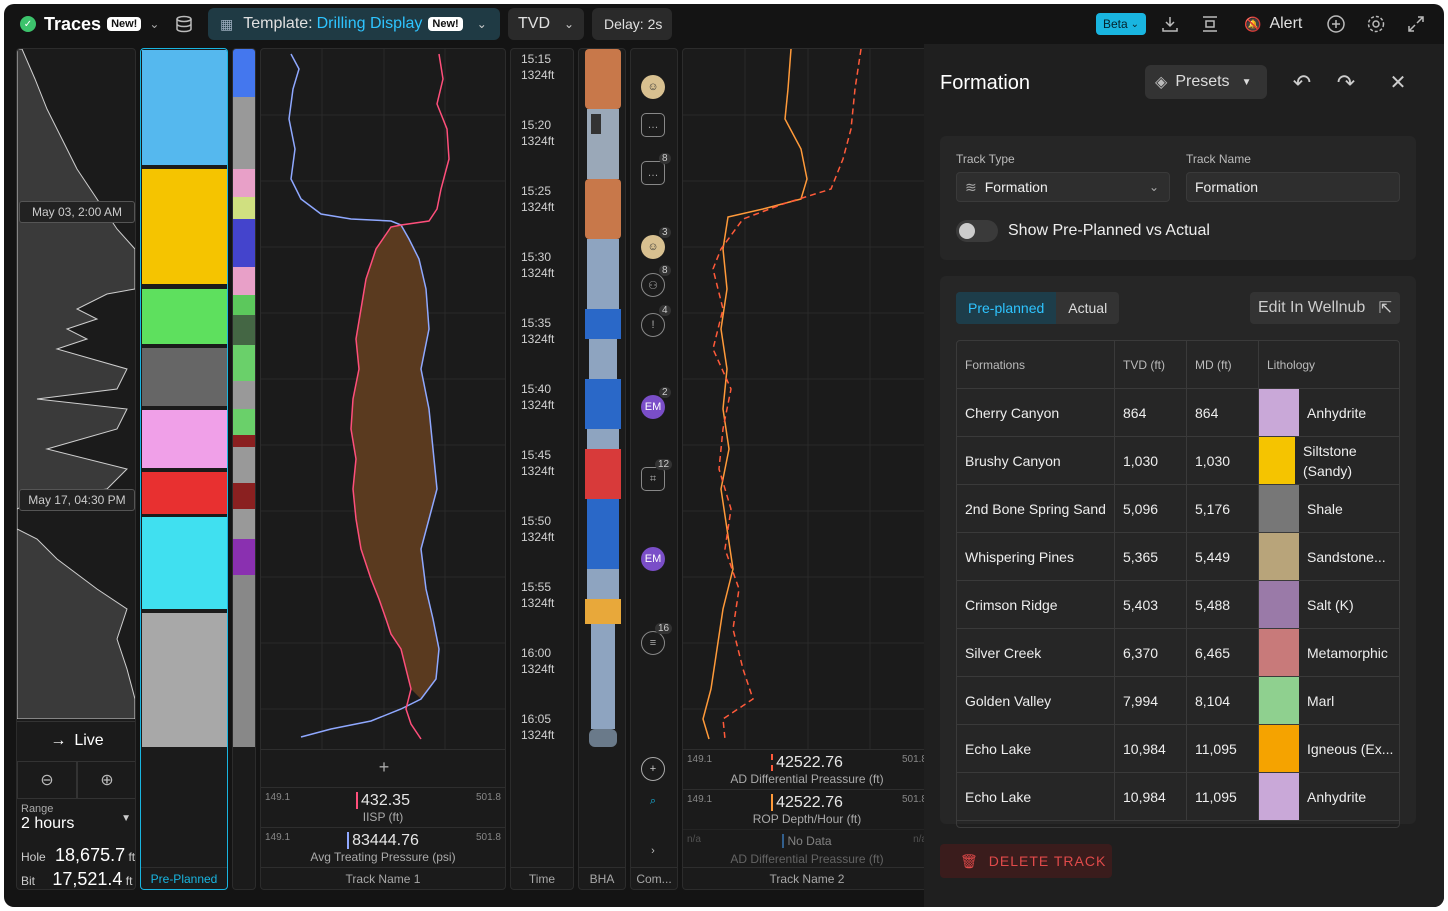 The image size is (1448, 911). I want to click on column-header: TVD (ft), so click(1151, 364).